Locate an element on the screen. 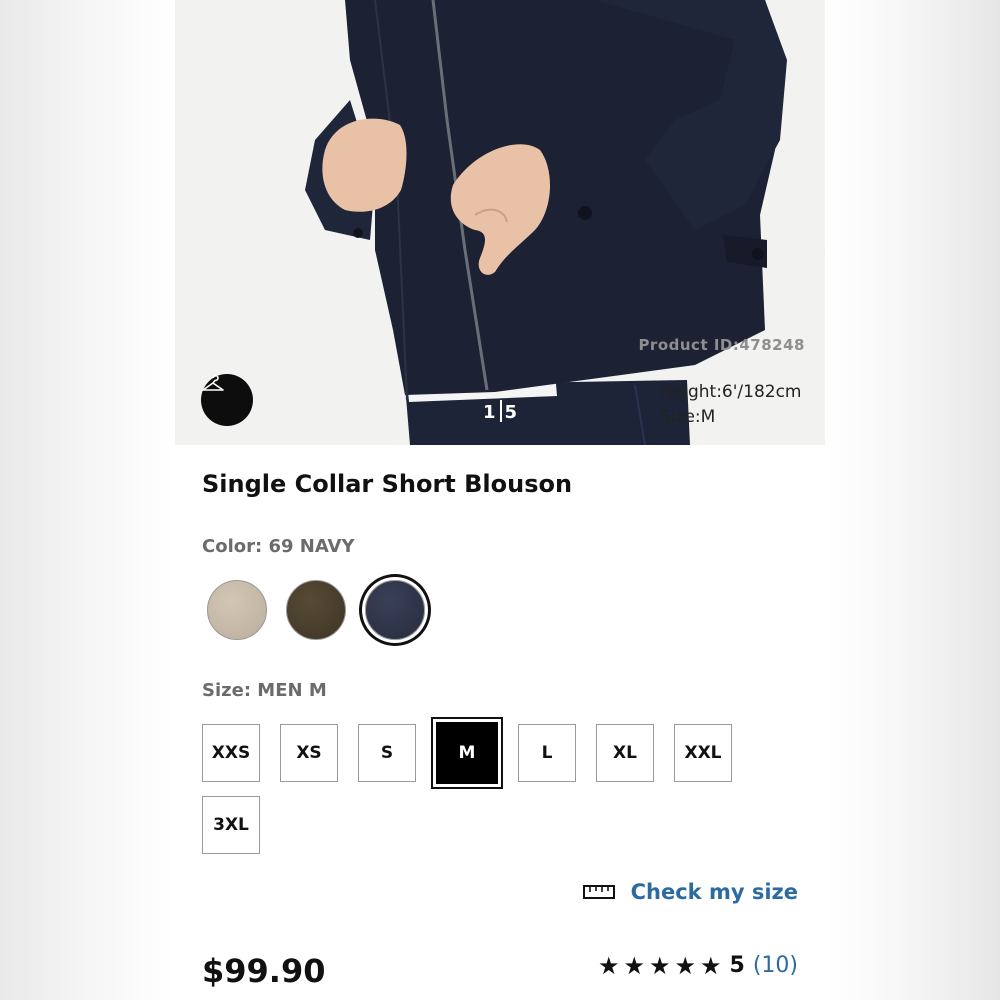 The height and width of the screenshot is (1000, 1000). model-info: Height:6'/182cm Size:M is located at coordinates (731, 405).